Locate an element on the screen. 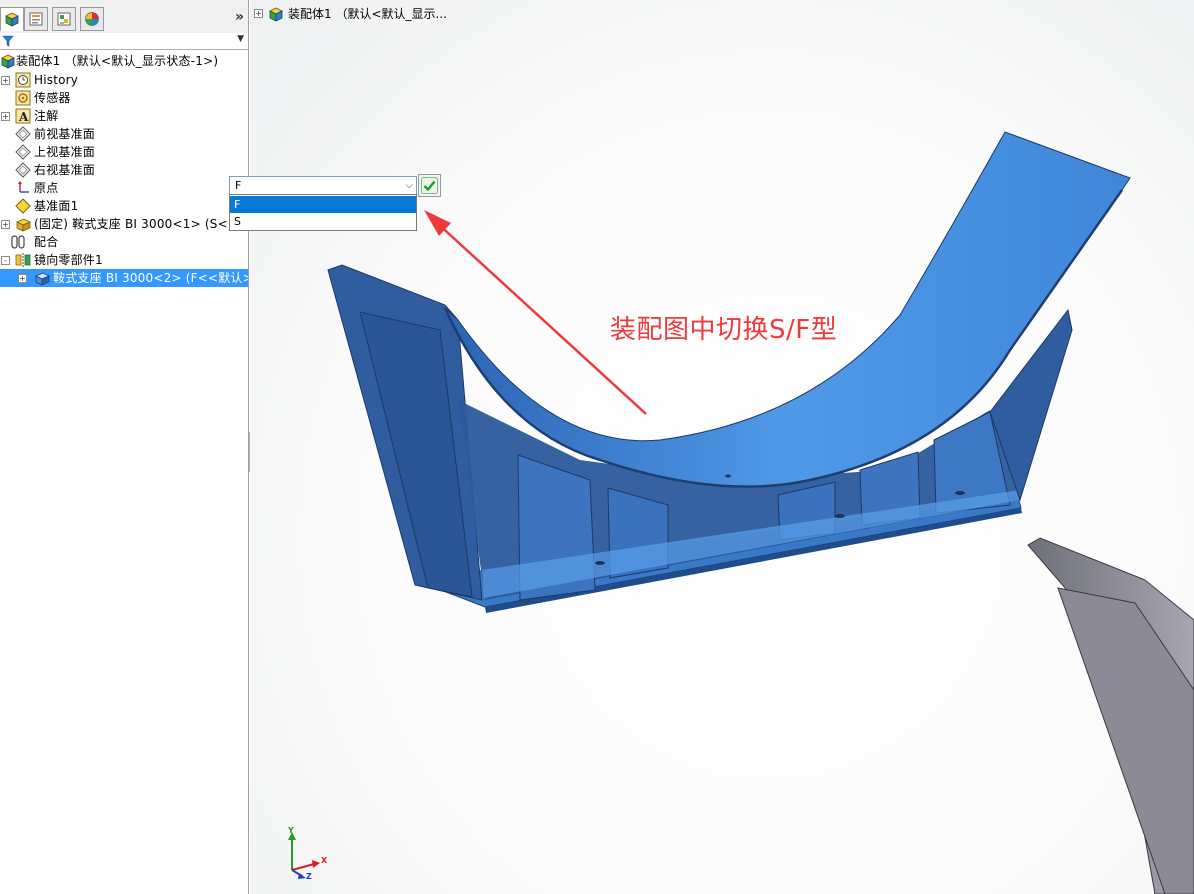 The height and width of the screenshot is (894, 1194). tree-item-label: (固定) 鞍式支座 BI 3000<1> (S<<默 is located at coordinates (141, 224).